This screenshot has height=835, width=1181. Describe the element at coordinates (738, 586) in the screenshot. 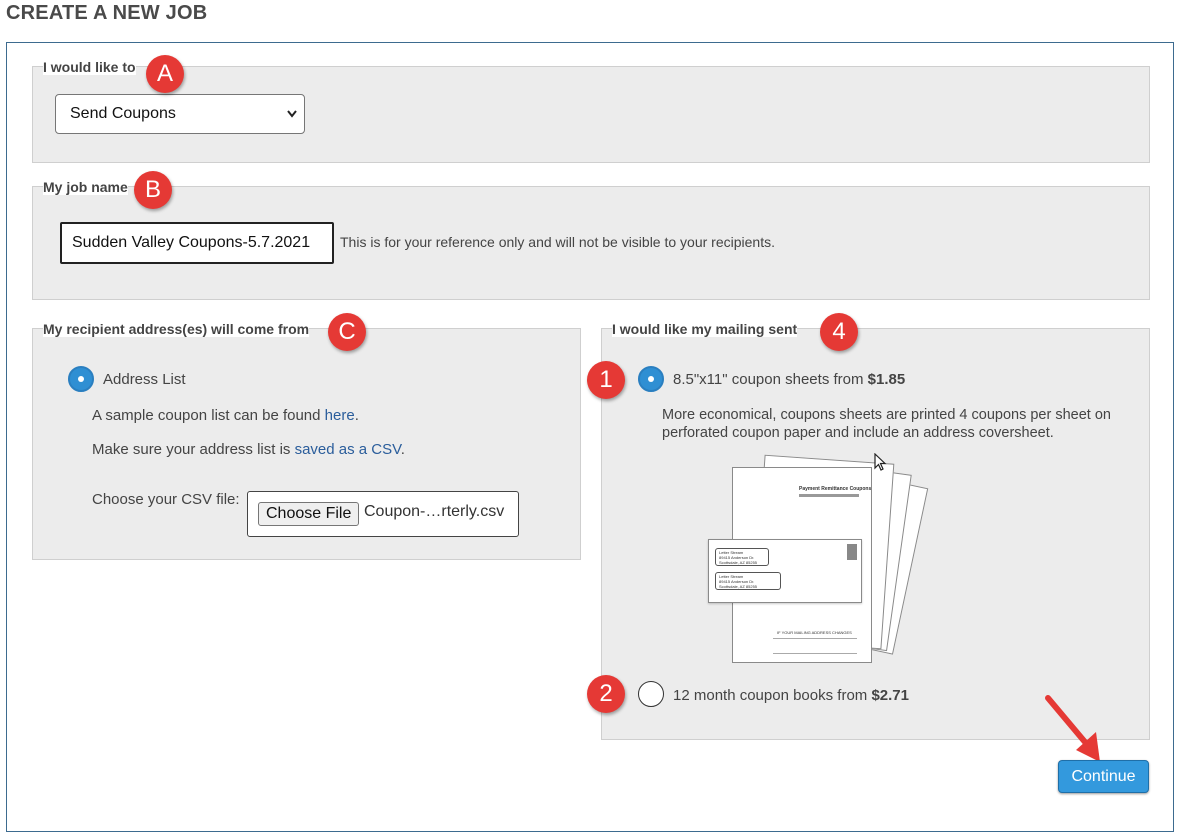

I see `preview-address-2-line3: Scottsdale, AZ 85255` at that location.